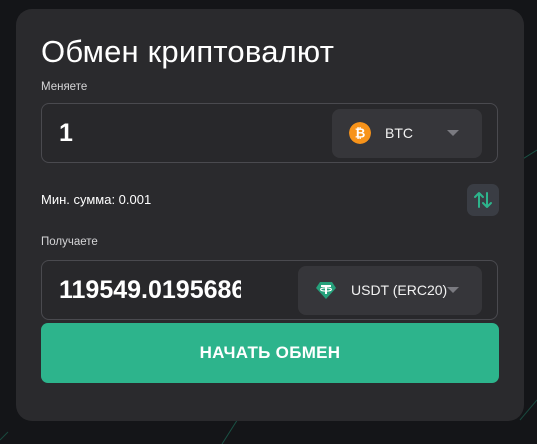 The width and height of the screenshot is (537, 444). Describe the element at coordinates (64, 87) in the screenshot. I see `give-label: Меняете` at that location.